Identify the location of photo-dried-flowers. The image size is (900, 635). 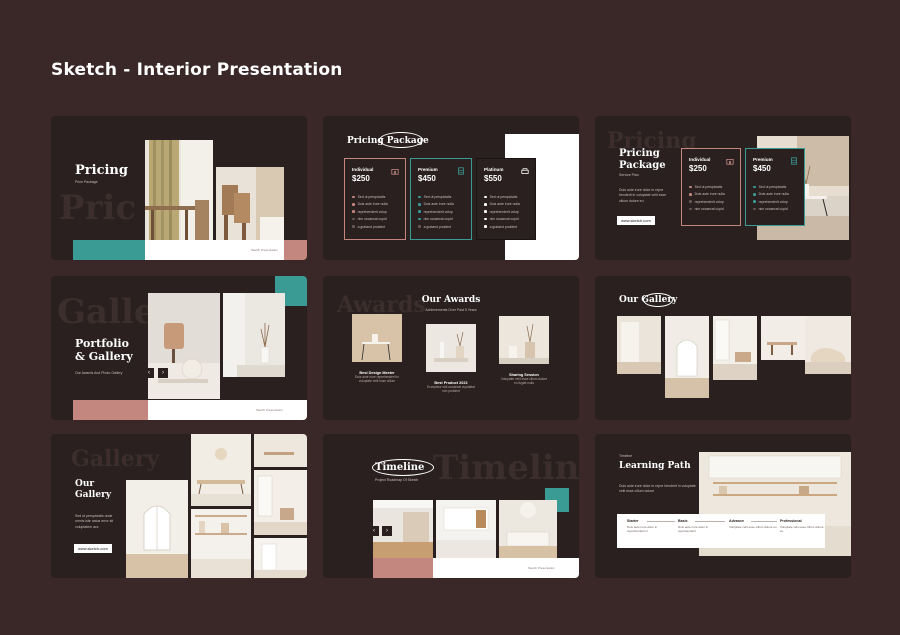
(254, 335).